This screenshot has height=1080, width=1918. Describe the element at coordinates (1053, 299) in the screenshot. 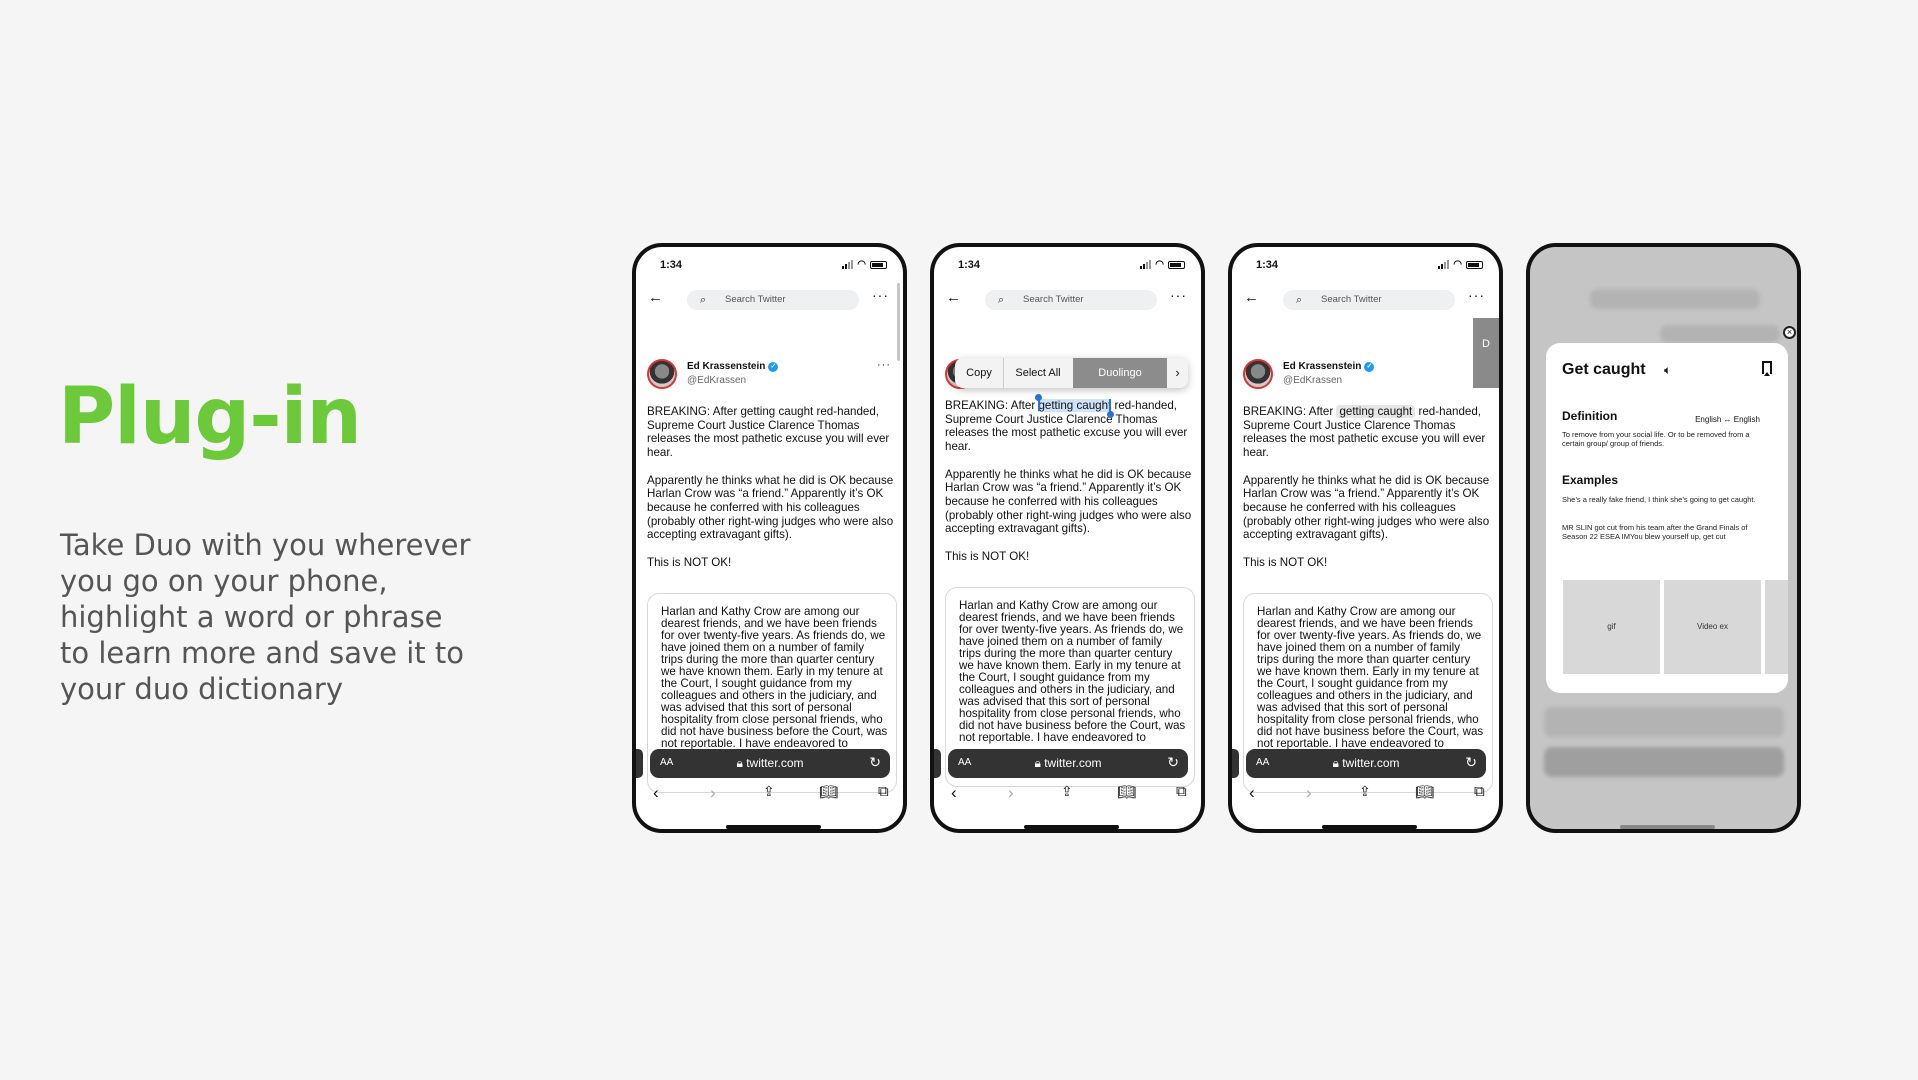

I see `search-placeholder: Search Twitter` at that location.